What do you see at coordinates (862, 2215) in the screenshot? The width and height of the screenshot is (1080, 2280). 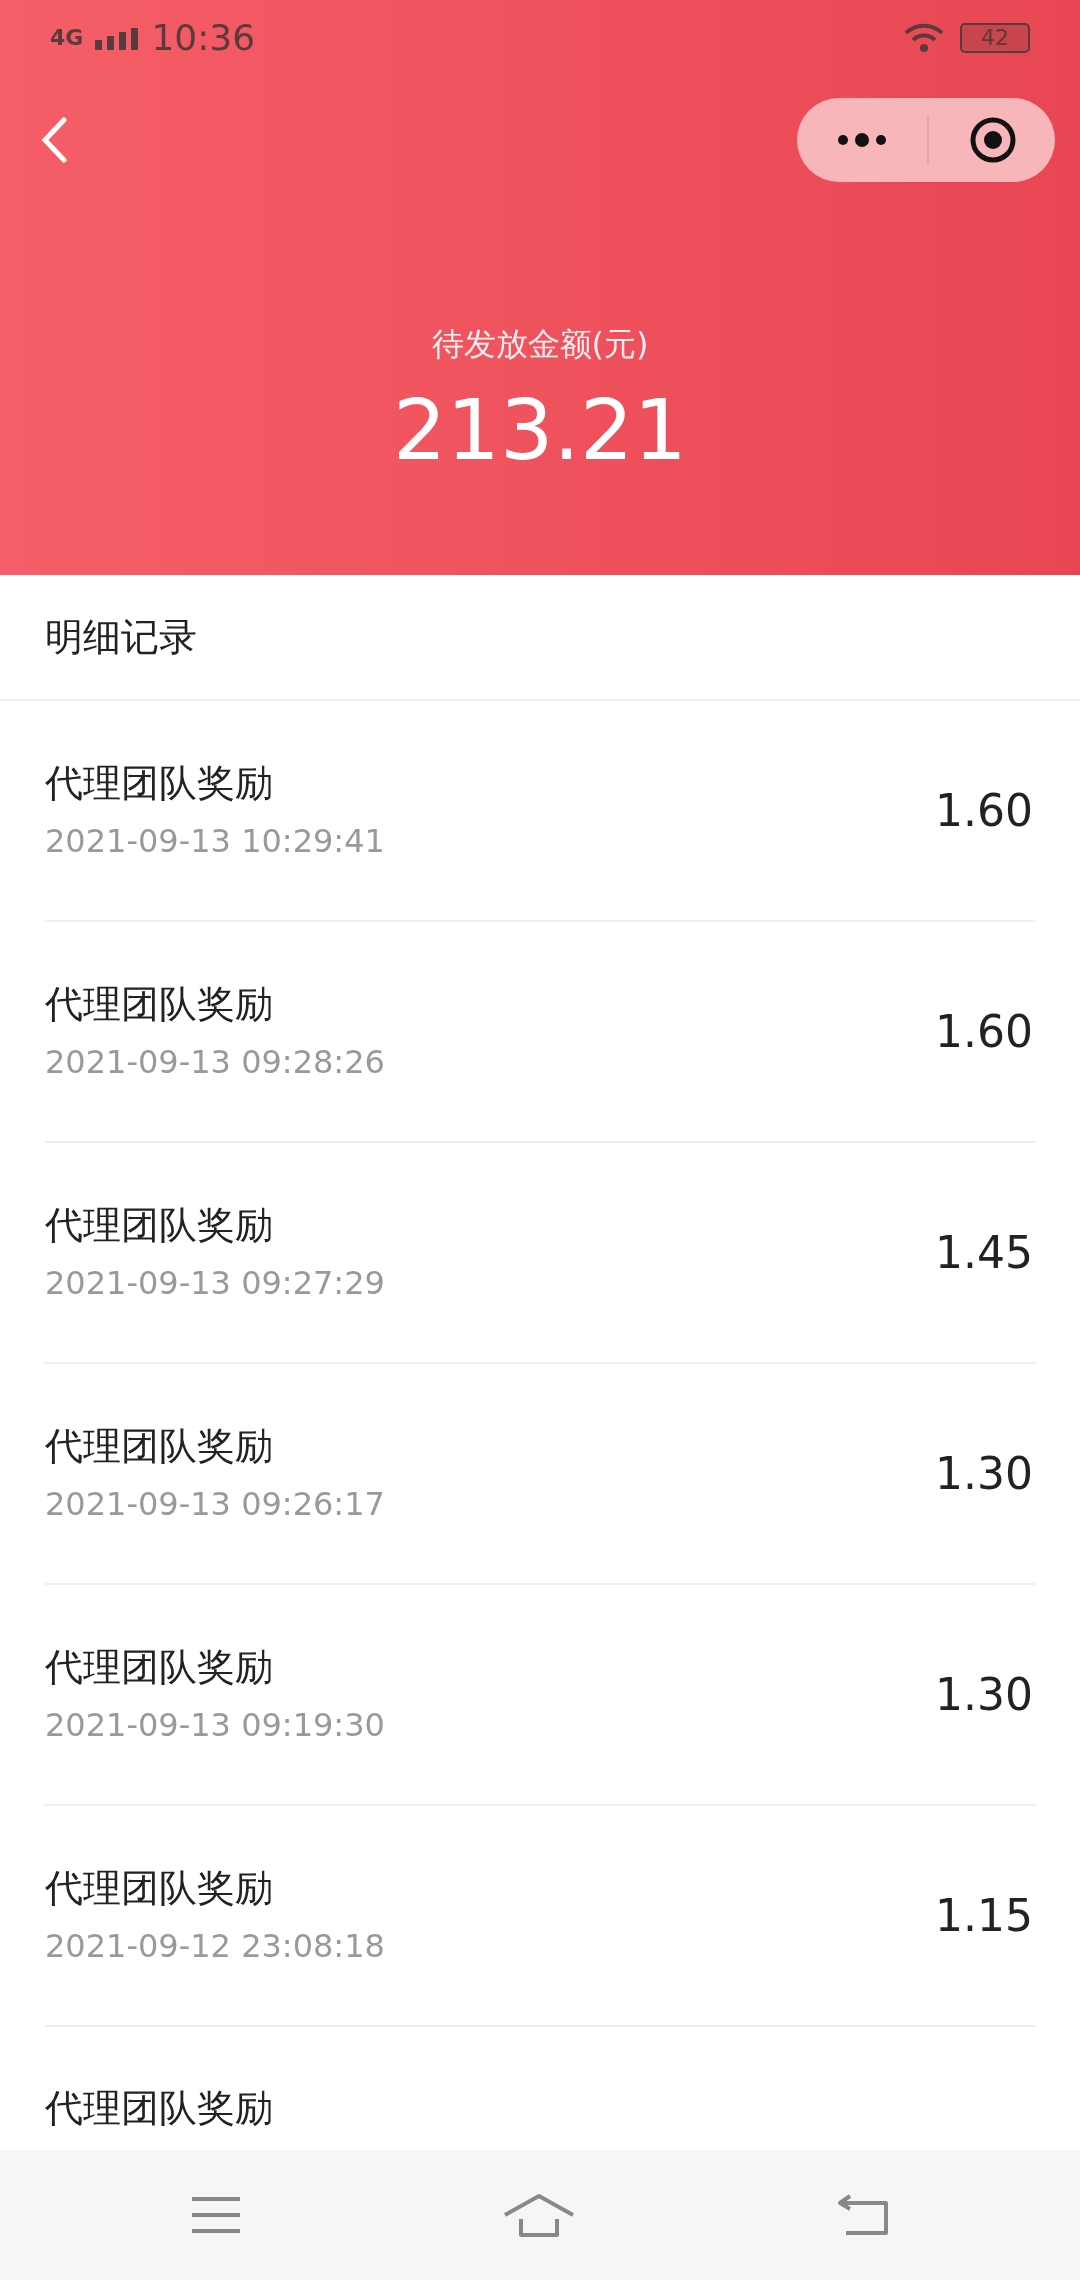 I see `back-nav-icon` at bounding box center [862, 2215].